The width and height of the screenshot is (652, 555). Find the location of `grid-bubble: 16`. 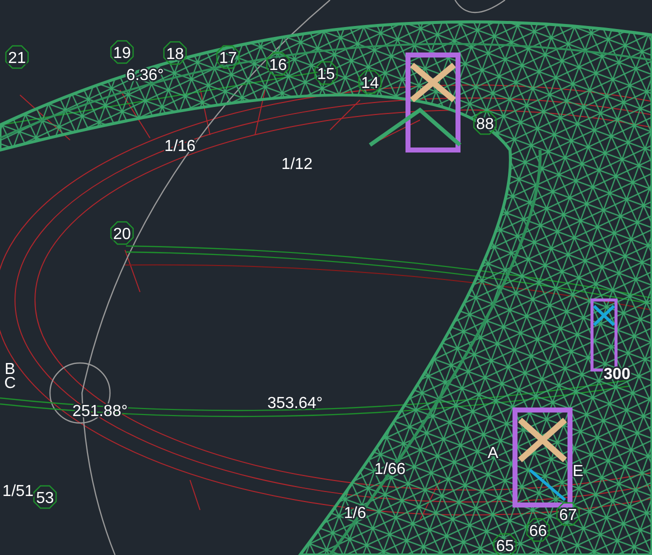

grid-bubble: 16 is located at coordinates (278, 64).